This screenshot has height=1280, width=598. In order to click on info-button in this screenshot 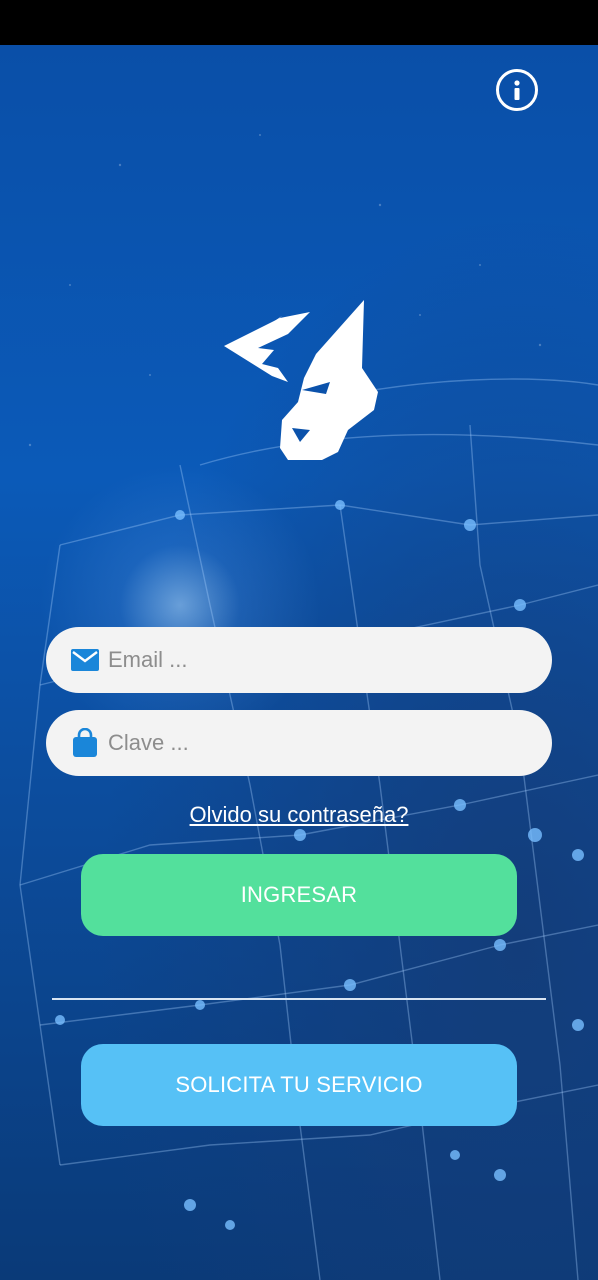, I will do `click(517, 90)`.